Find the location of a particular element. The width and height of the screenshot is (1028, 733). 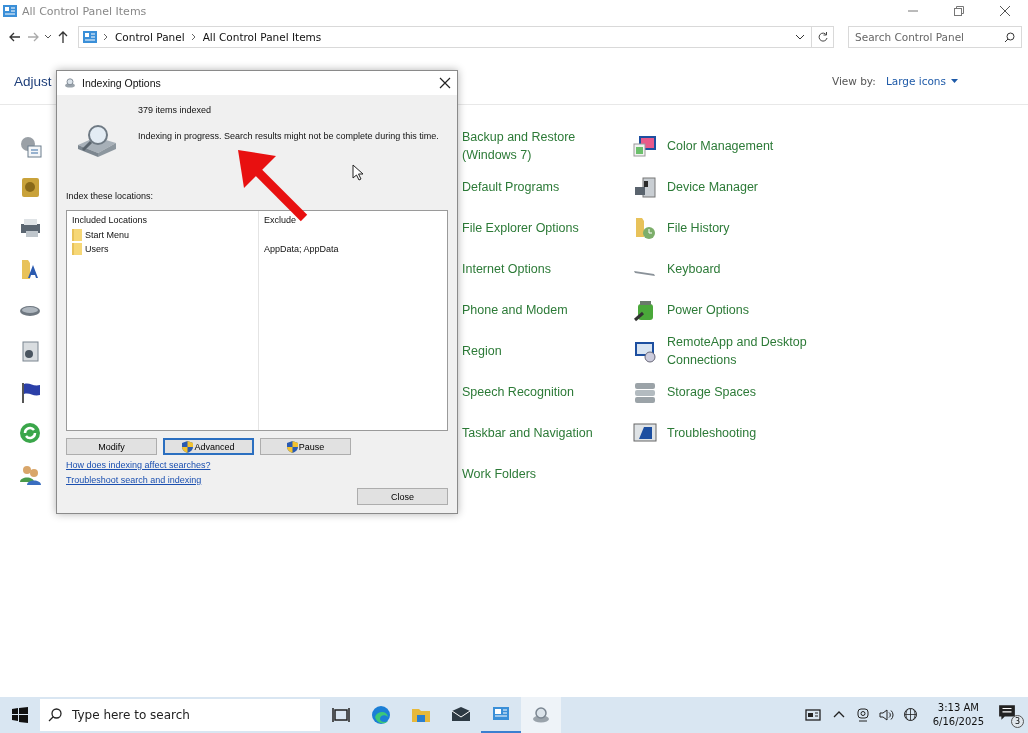

help-link: How does indexing affect searches? is located at coordinates (138, 465).